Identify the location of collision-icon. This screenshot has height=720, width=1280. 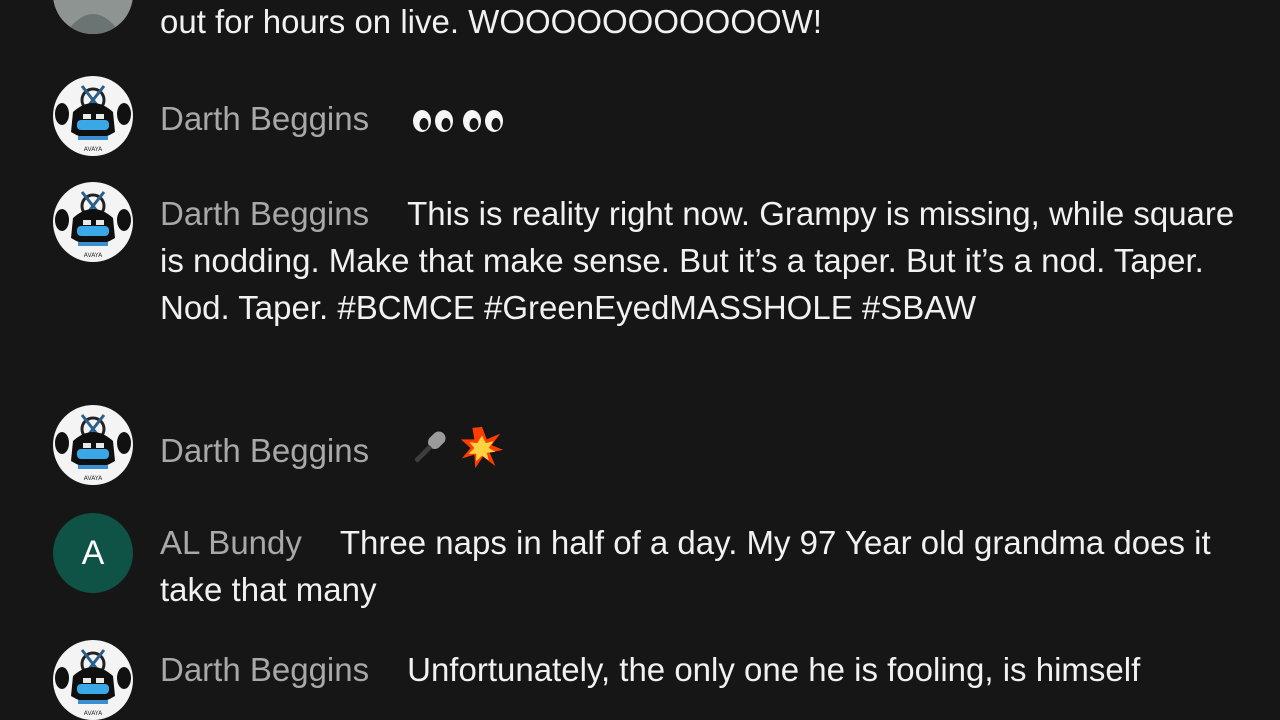
(482, 453).